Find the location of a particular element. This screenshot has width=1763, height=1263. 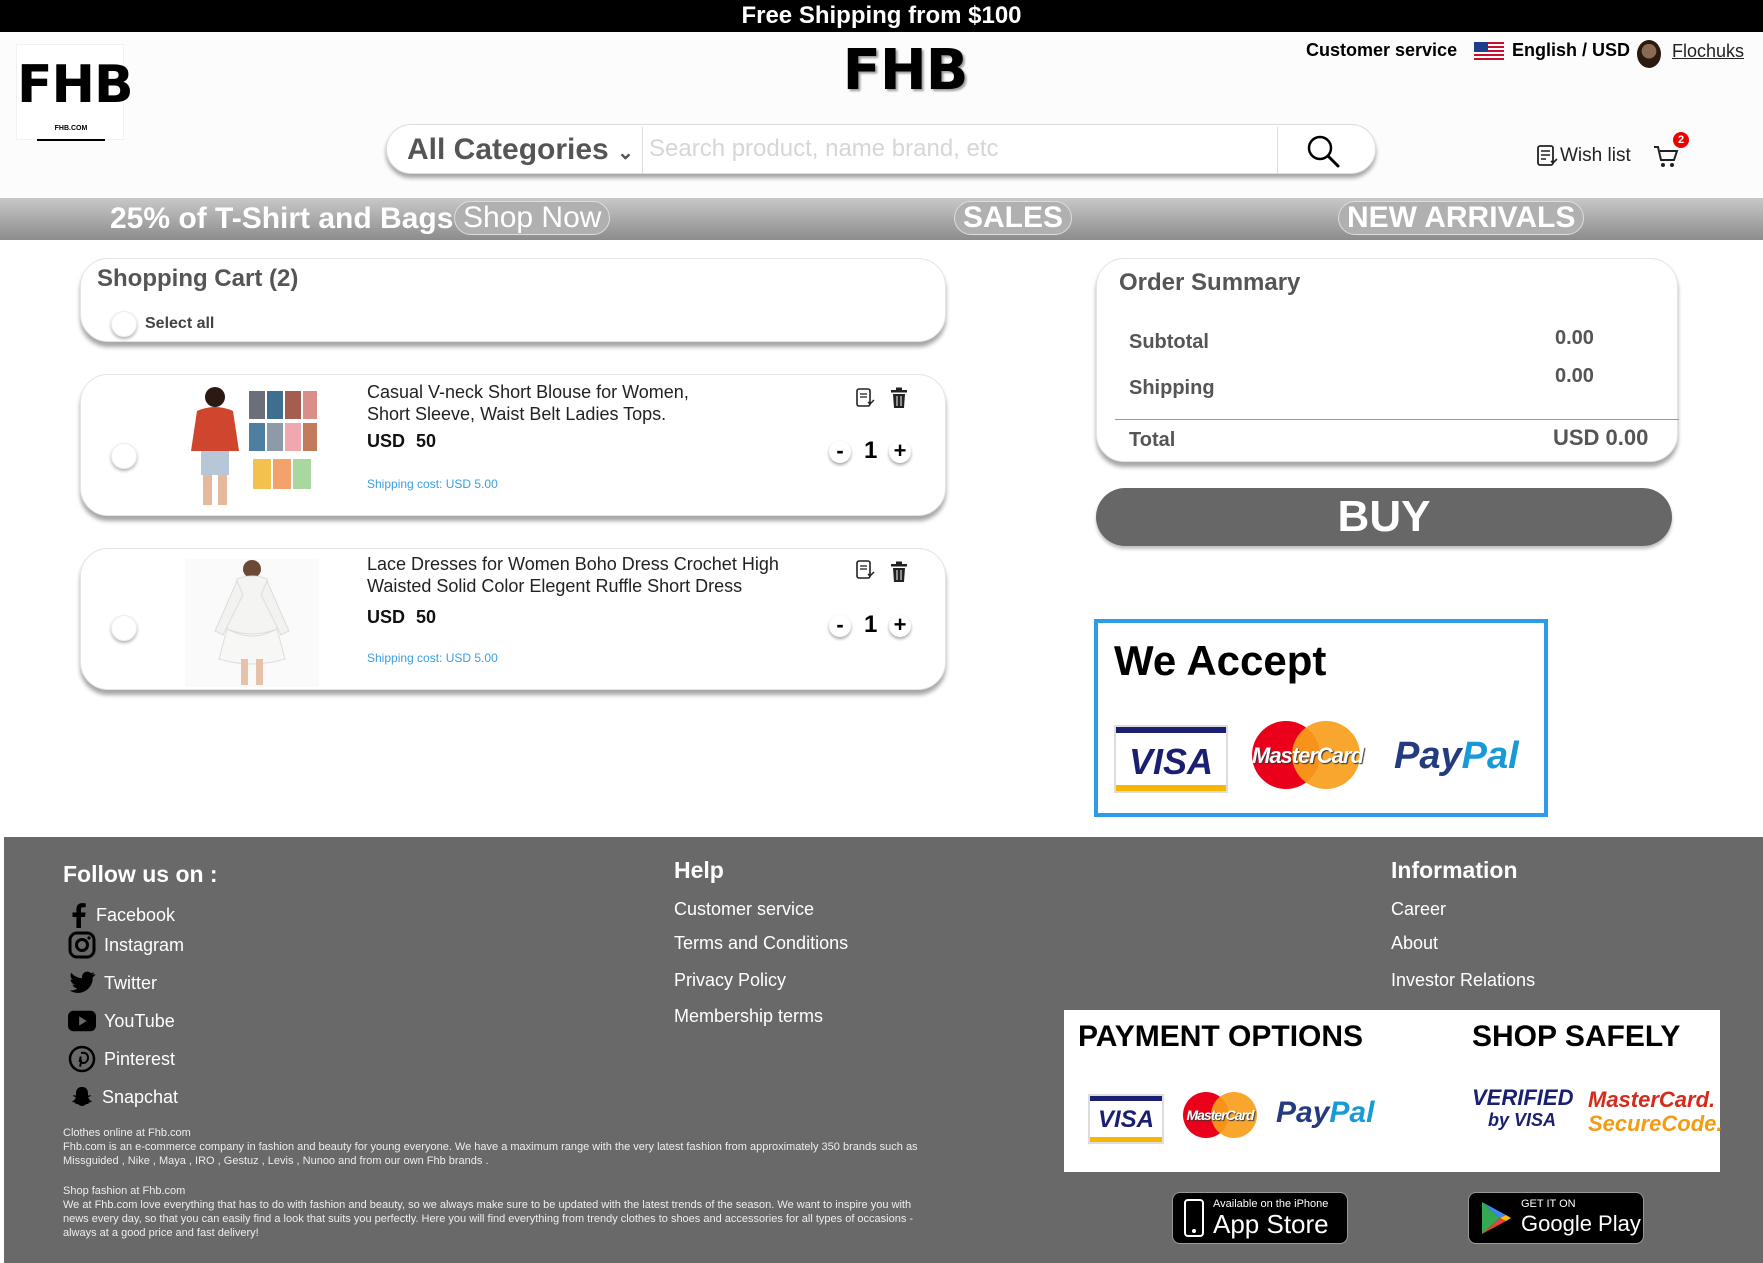

google-play-button: GET IT ON Google Play is located at coordinates (1556, 1218).